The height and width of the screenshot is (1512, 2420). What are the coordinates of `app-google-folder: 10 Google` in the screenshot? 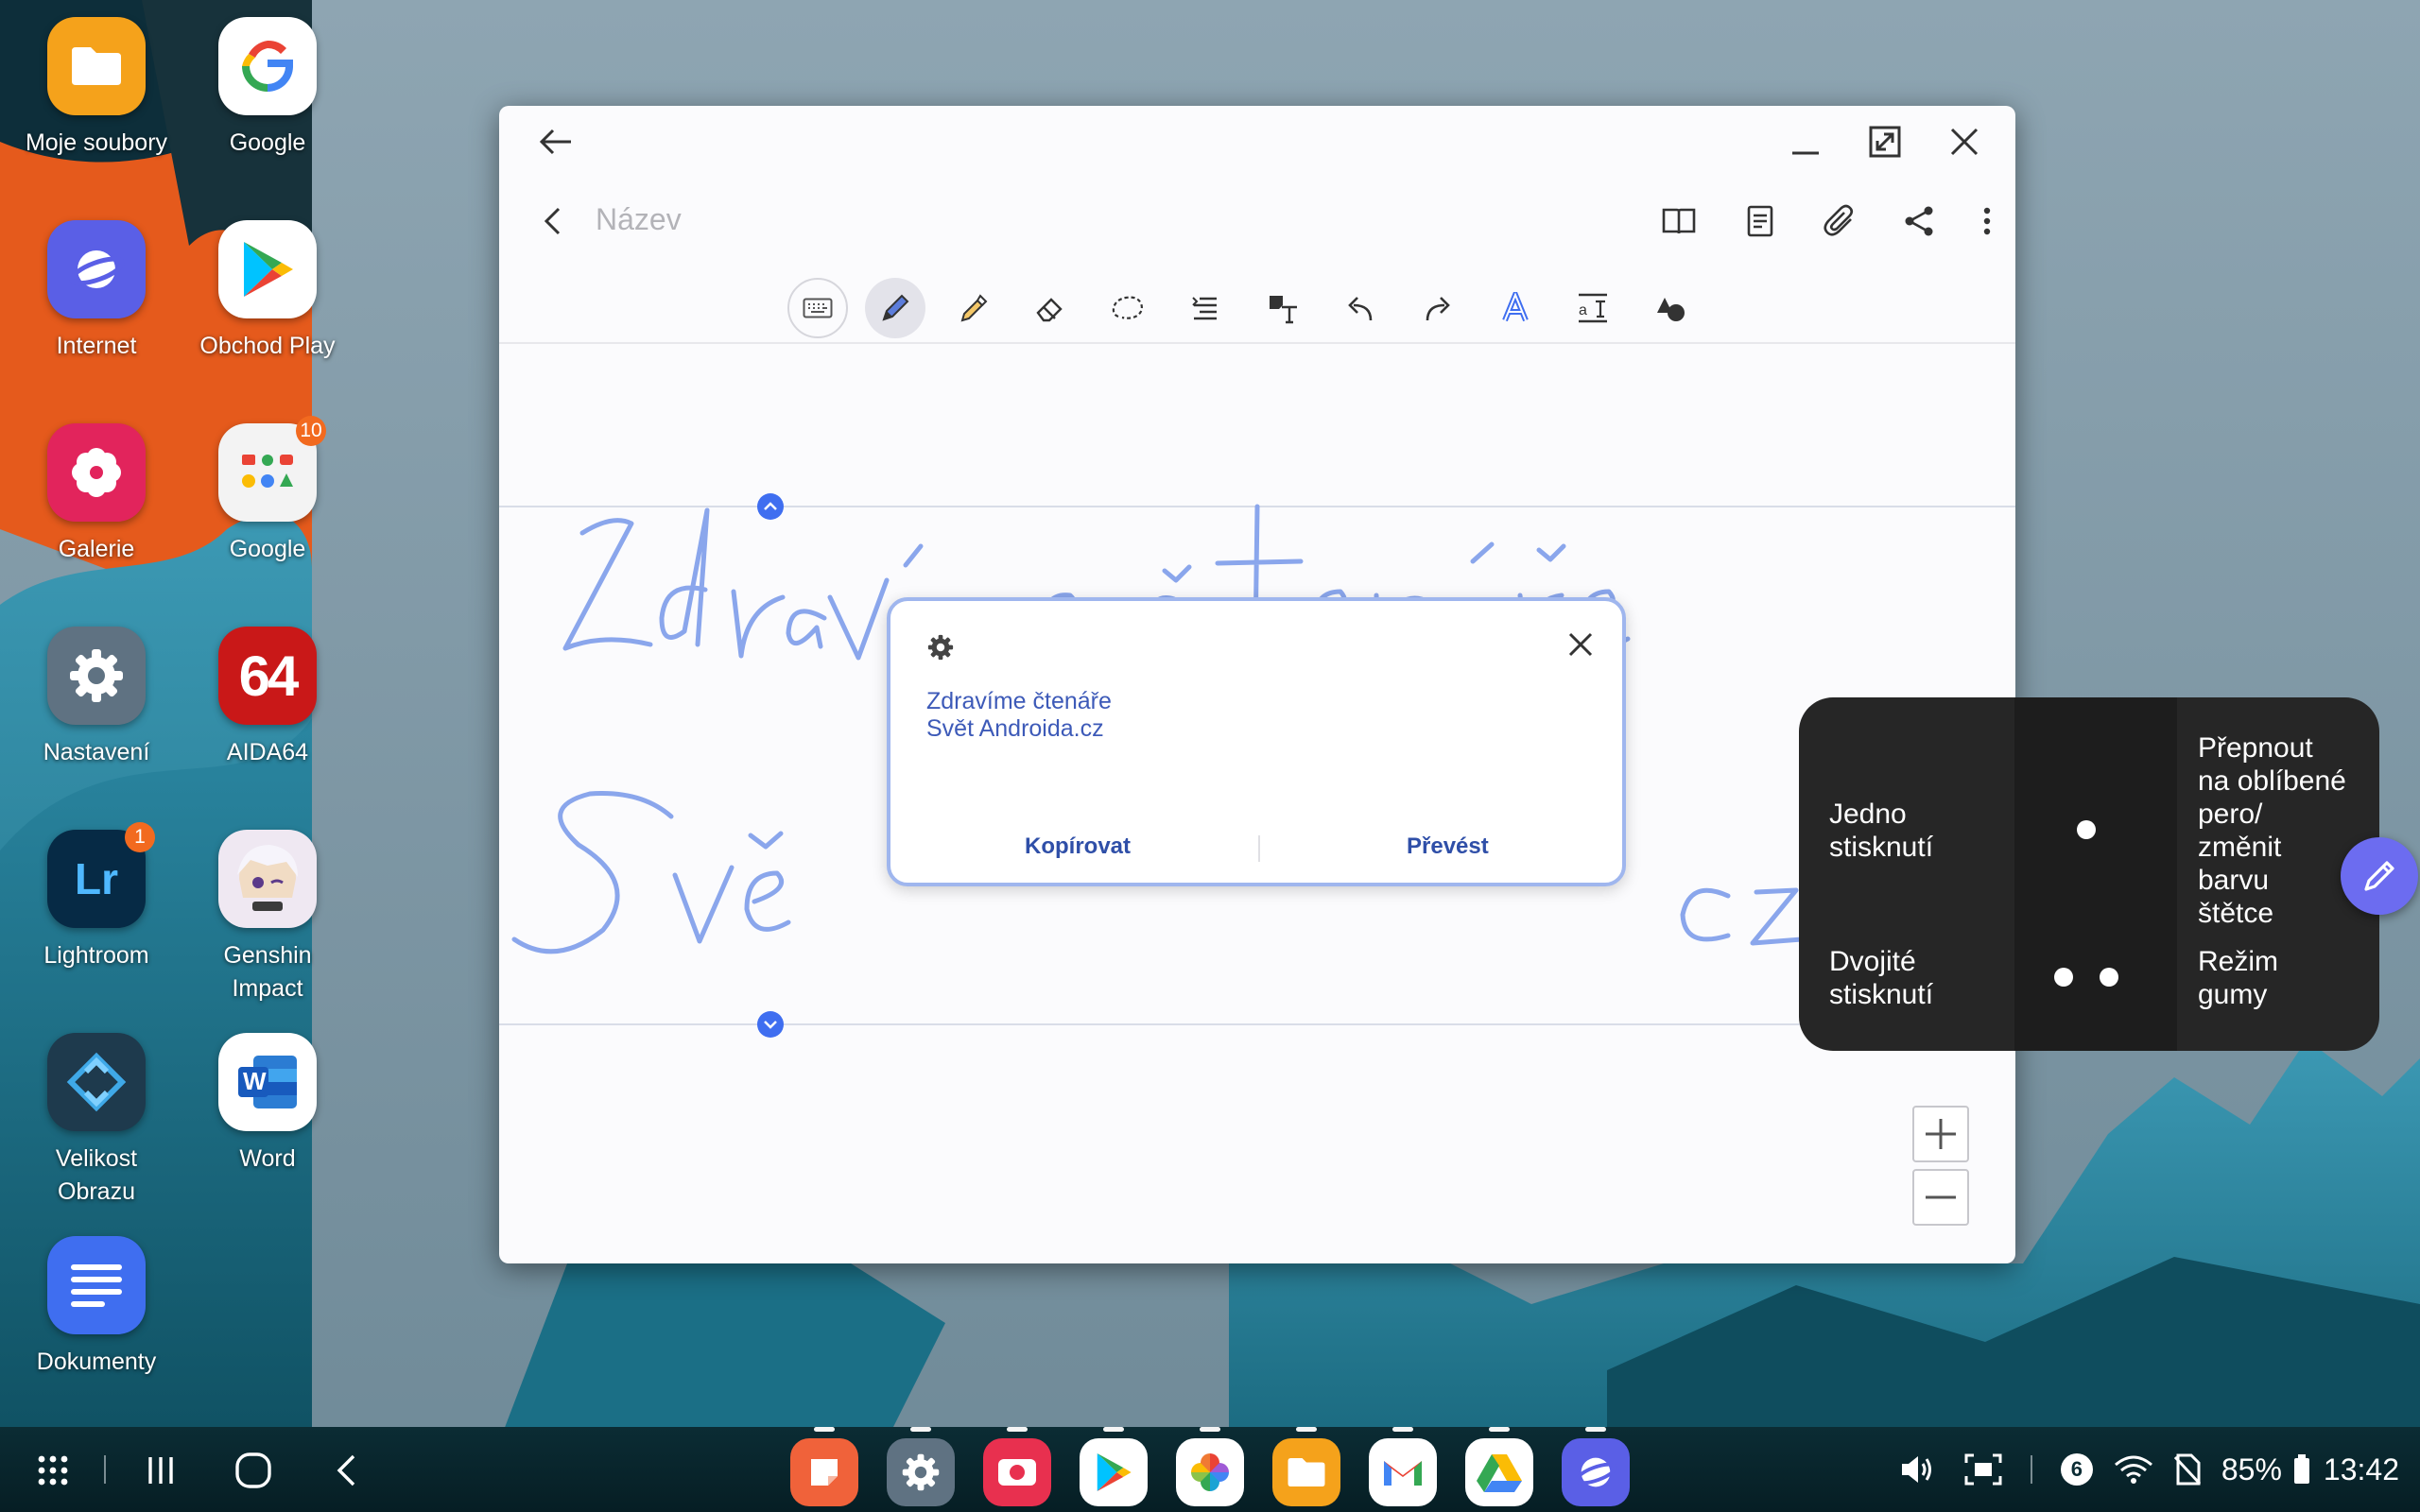 It's located at (267, 491).